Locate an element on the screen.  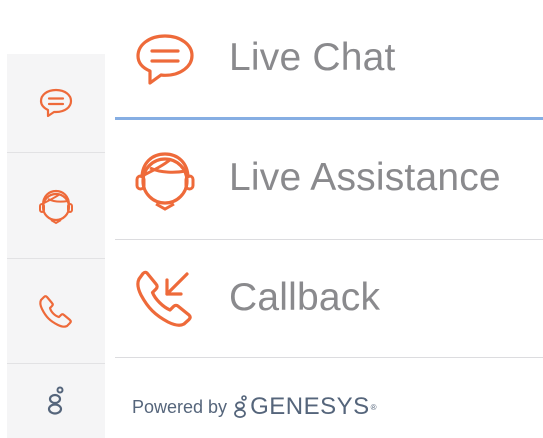
trademark-mark: ® is located at coordinates (373, 407).